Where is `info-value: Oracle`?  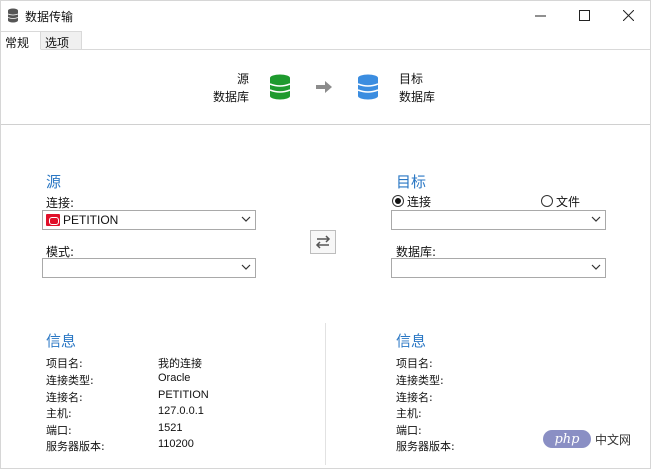 info-value: Oracle is located at coordinates (174, 378).